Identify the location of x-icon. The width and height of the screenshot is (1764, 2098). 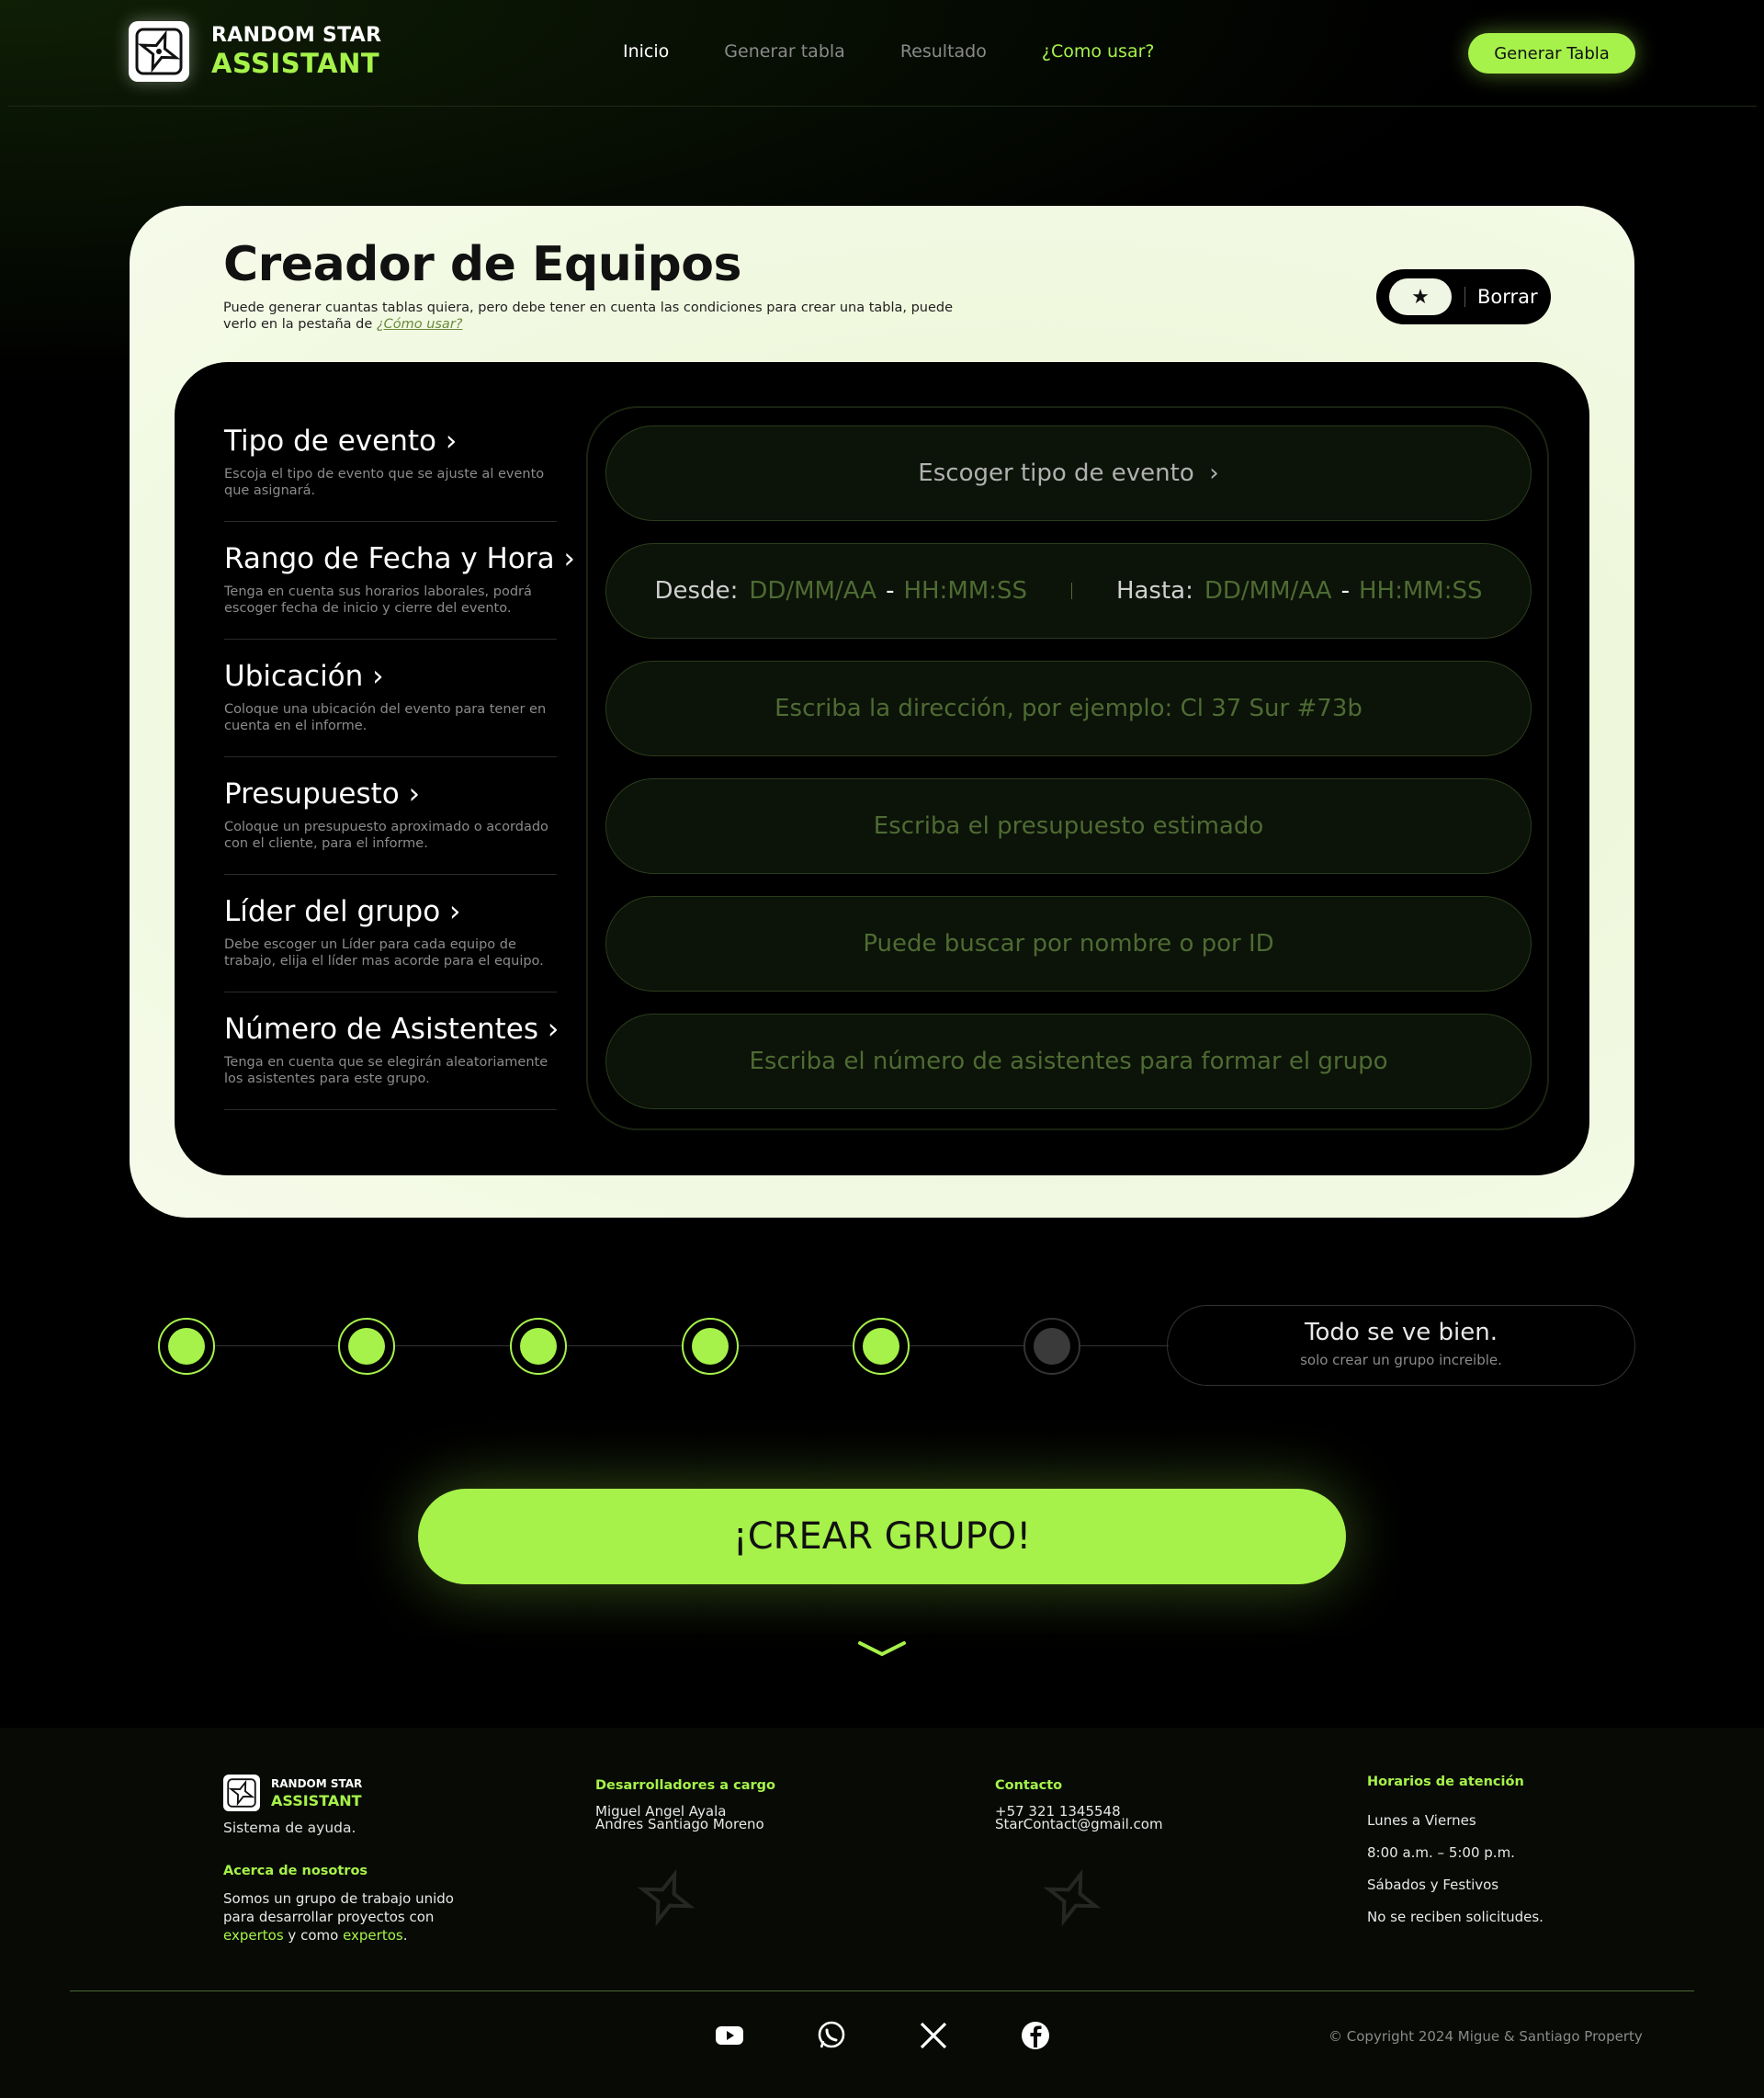
(933, 2035).